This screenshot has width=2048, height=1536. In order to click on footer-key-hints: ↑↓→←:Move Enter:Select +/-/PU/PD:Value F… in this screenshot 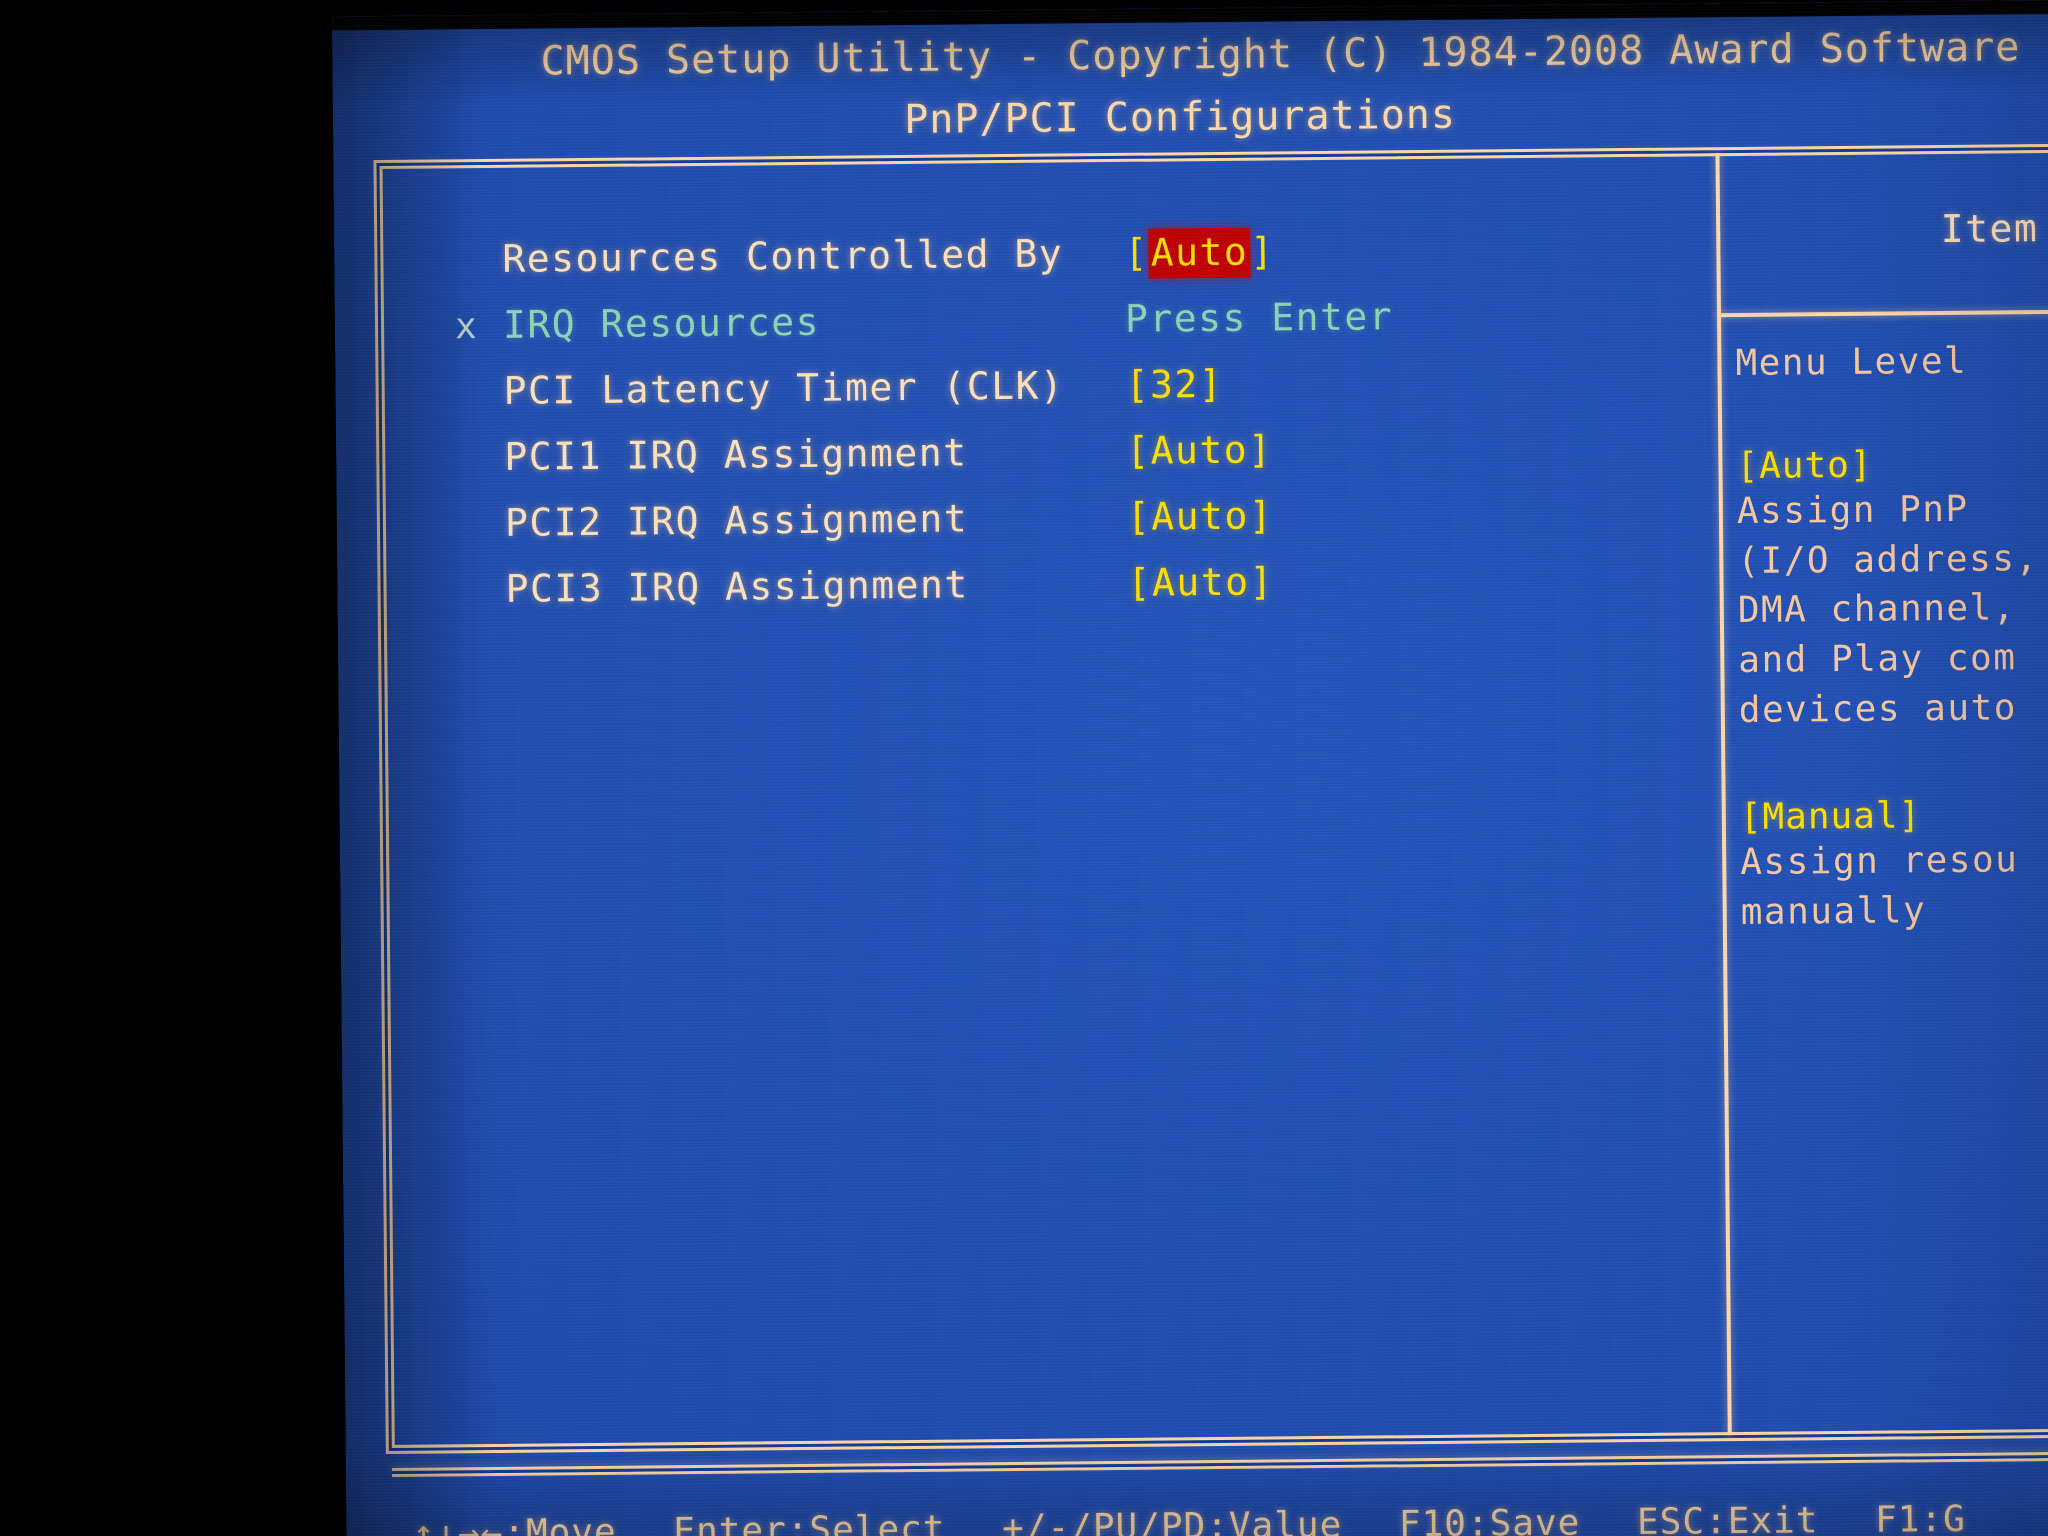, I will do `click(1230, 1516)`.